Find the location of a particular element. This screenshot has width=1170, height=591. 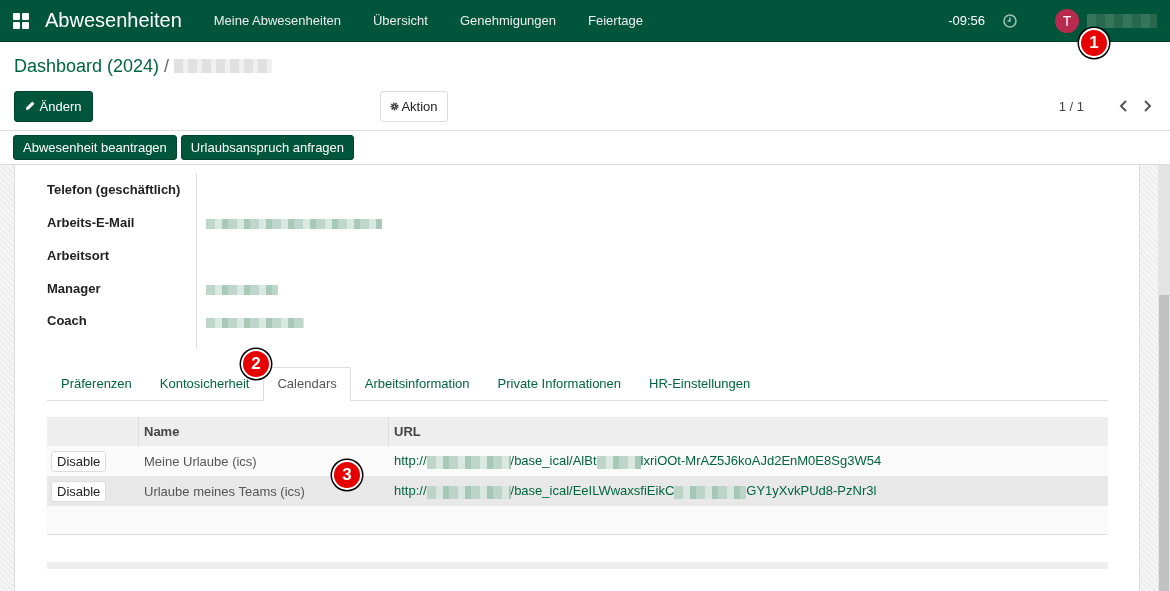

url-link: lxriOOt-MrAZ5J6koAJd2EnM0E8Sg3W54 is located at coordinates (761, 461).